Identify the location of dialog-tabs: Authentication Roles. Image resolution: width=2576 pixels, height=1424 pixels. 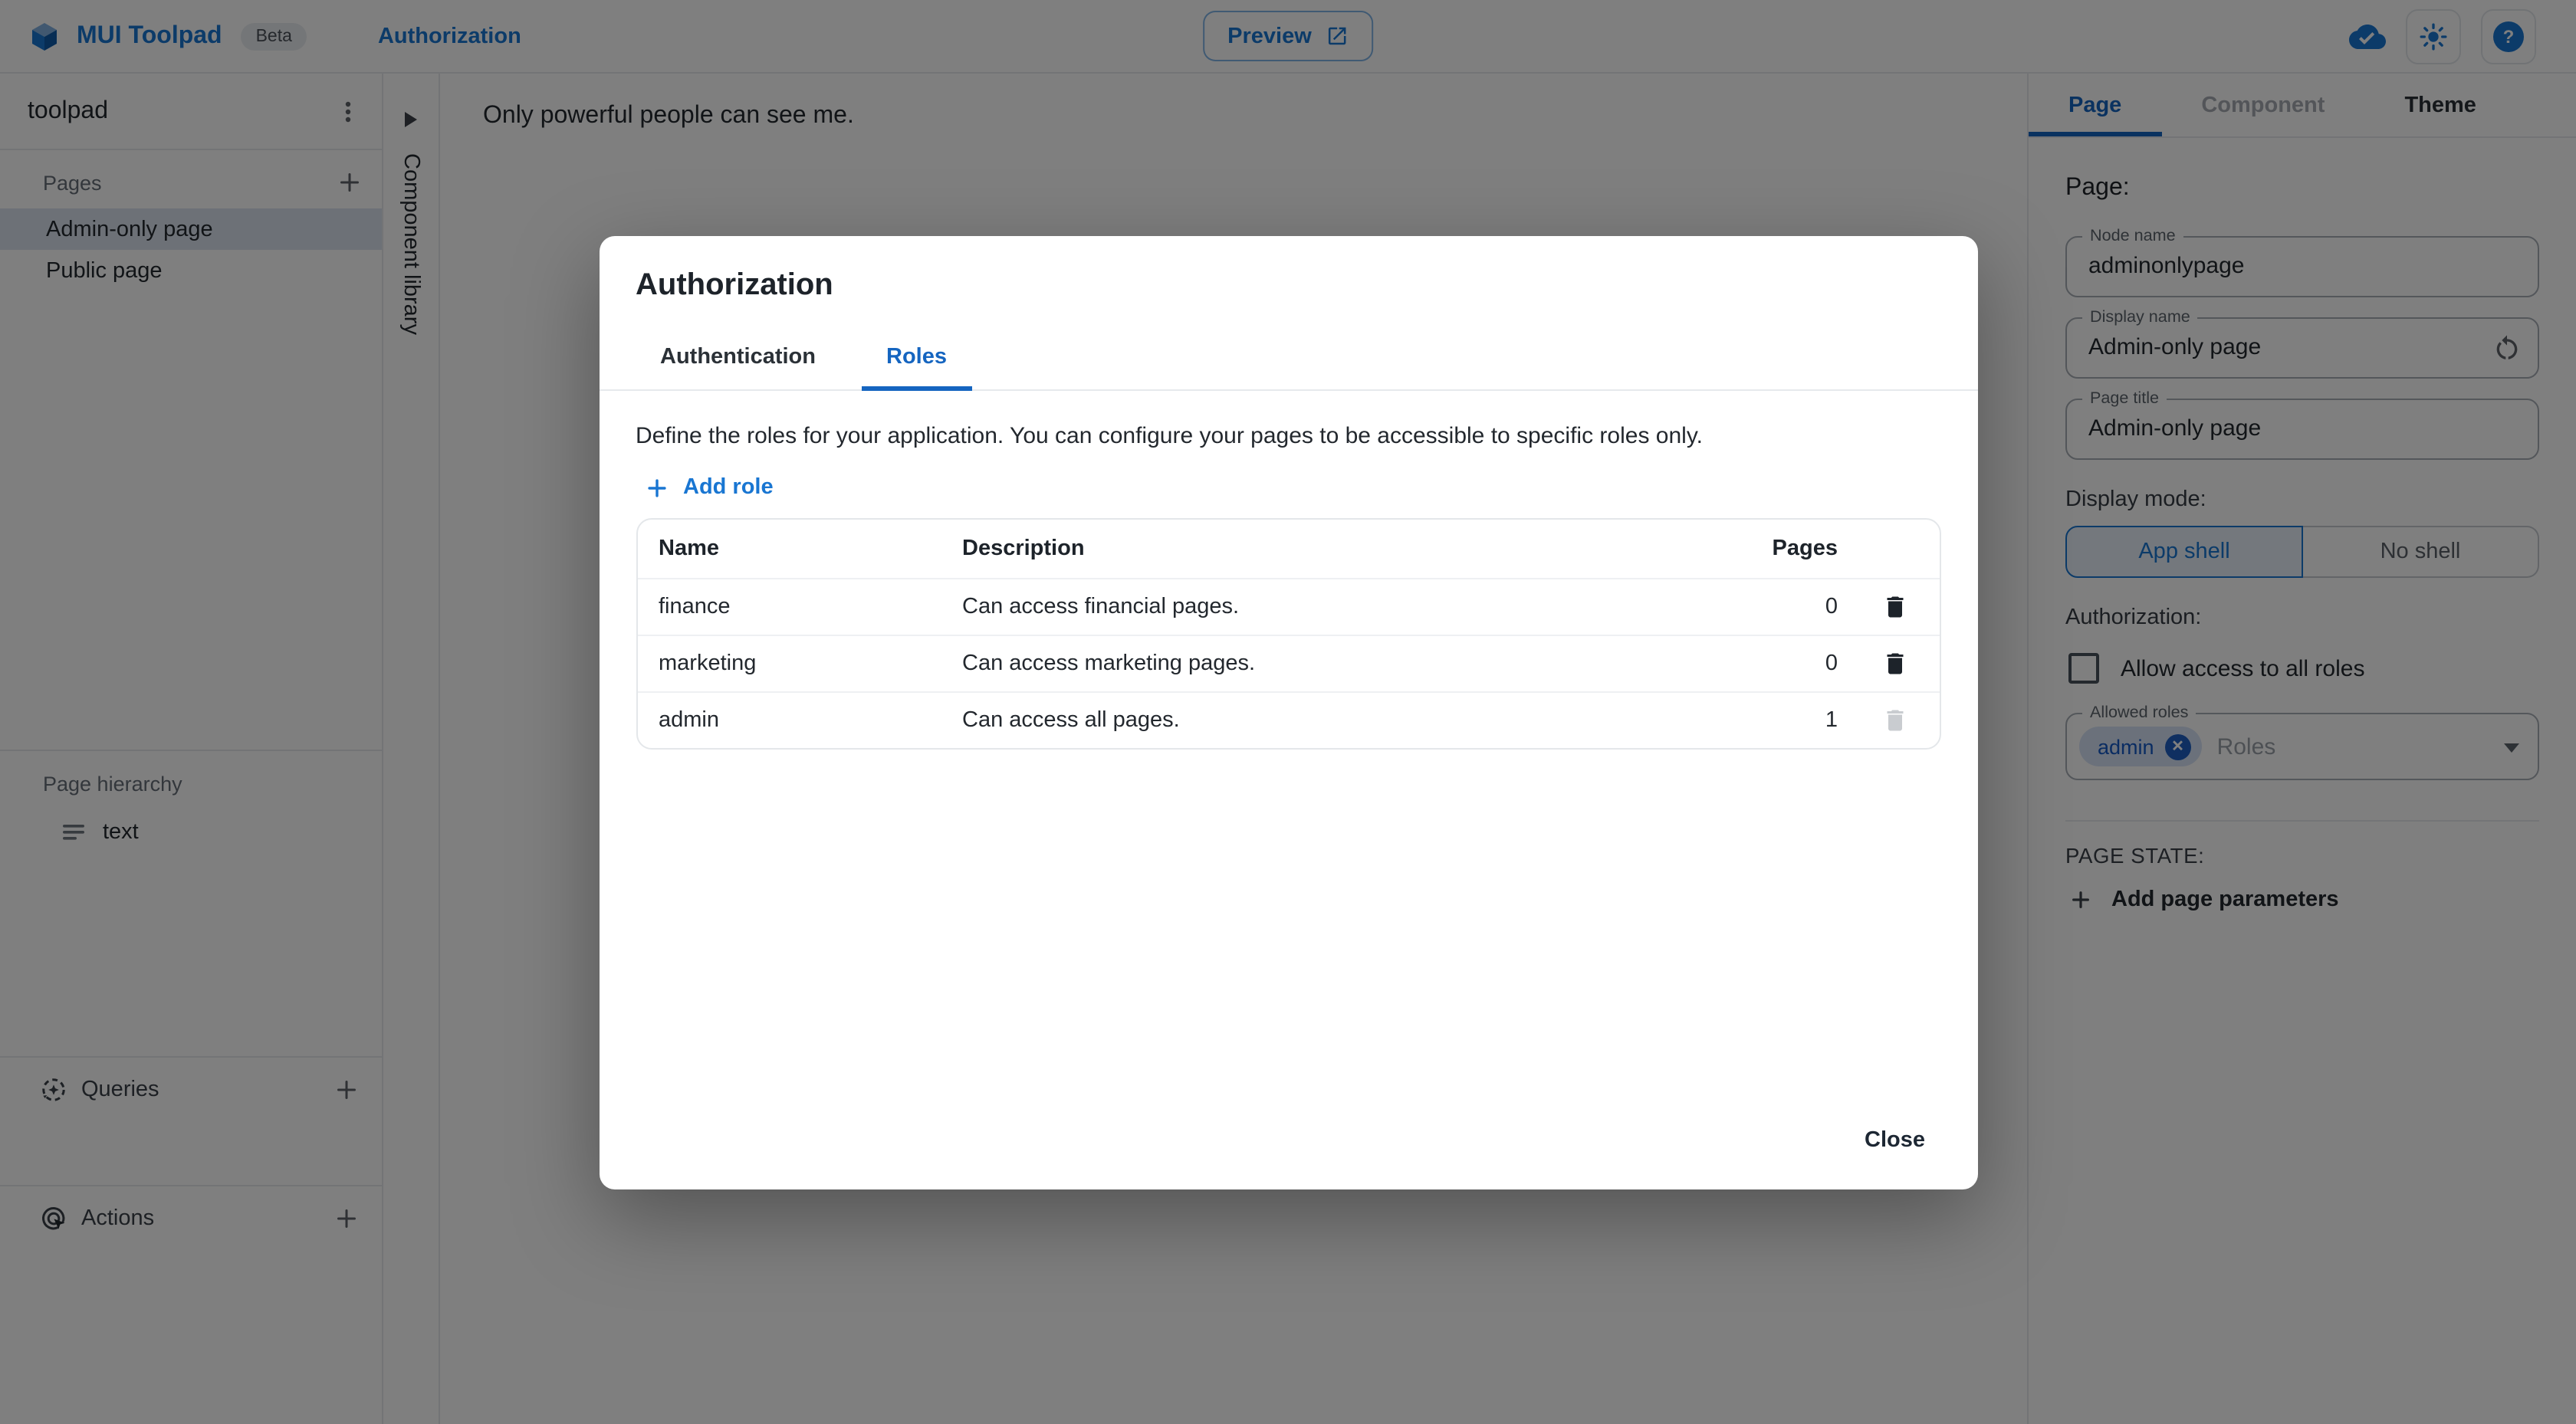
(1288, 358).